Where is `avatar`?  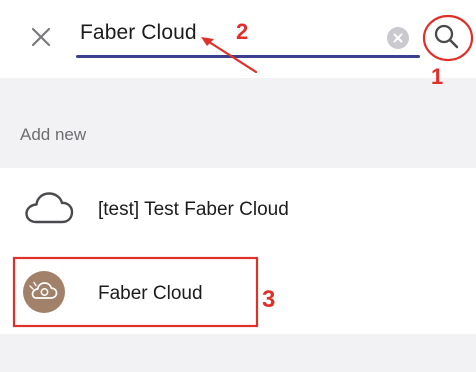 avatar is located at coordinates (44, 292).